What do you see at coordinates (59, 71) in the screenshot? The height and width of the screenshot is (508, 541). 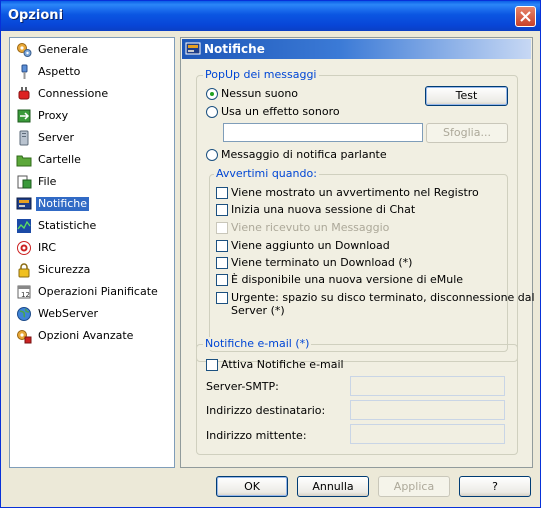 I see `sidebar-item-label: Aspetto` at bounding box center [59, 71].